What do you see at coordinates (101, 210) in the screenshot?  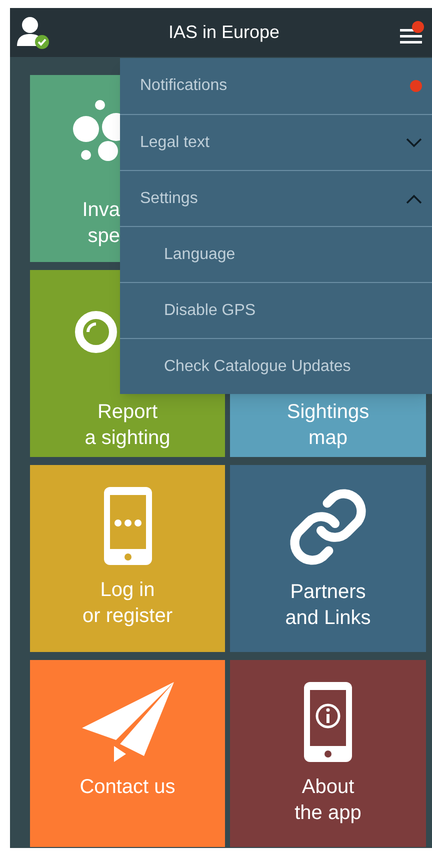 I see `tile-label: Inva` at bounding box center [101, 210].